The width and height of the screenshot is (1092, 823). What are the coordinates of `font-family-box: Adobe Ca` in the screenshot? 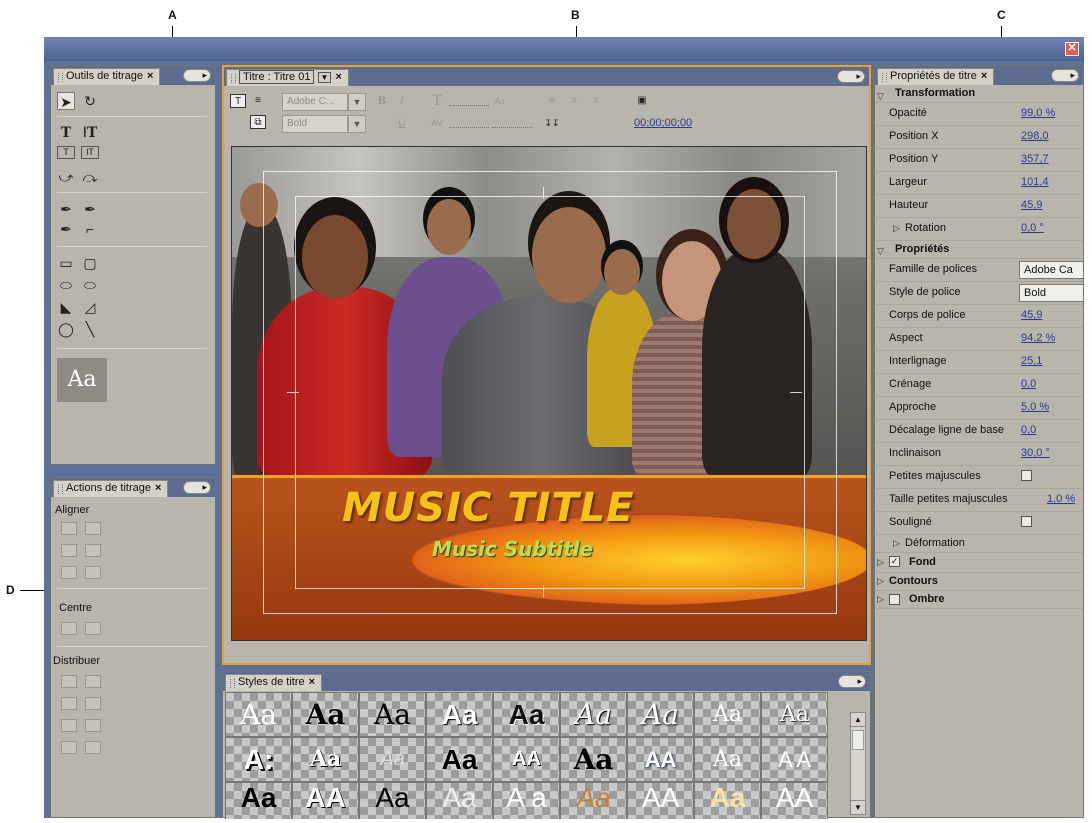 It's located at (1051, 270).